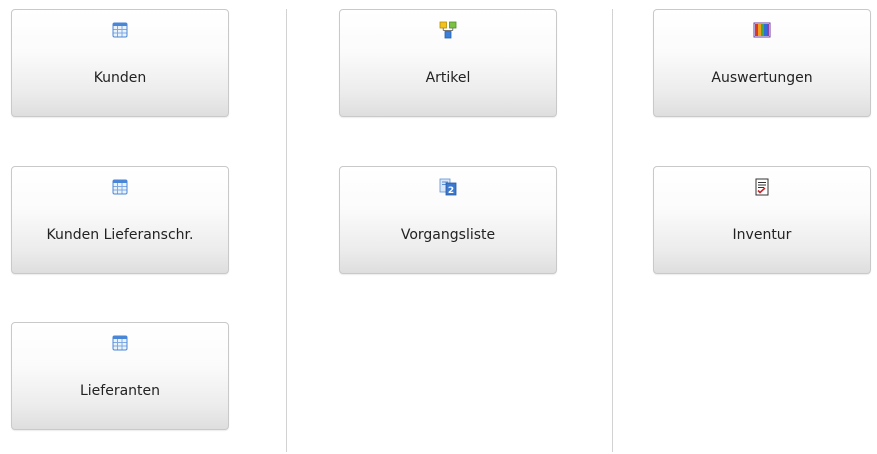 The height and width of the screenshot is (454, 877). I want to click on document-list-icon: 2, so click(448, 187).